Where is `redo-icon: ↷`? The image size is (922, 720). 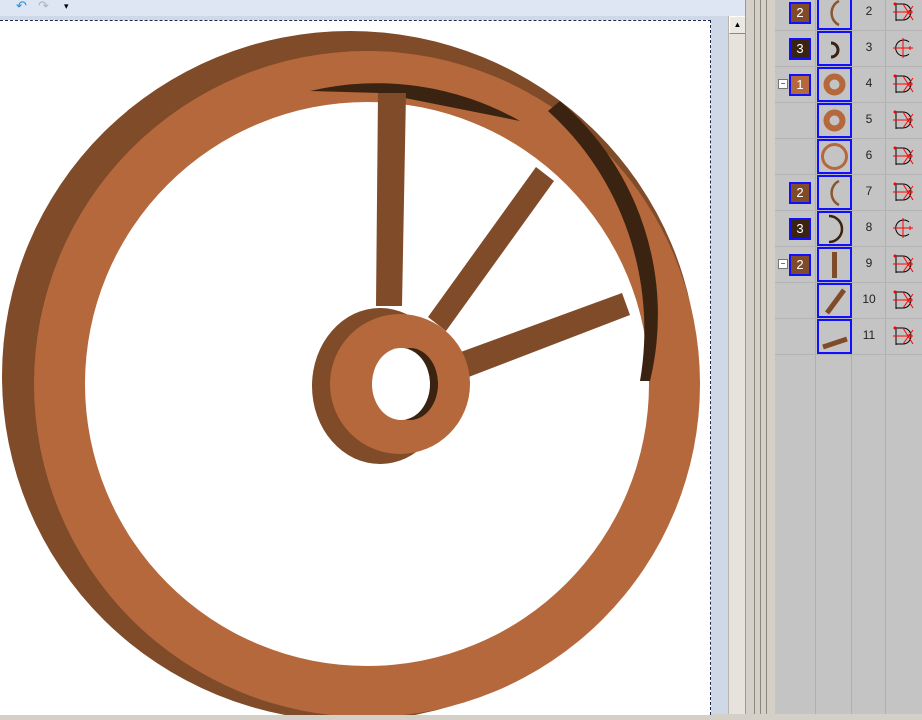 redo-icon: ↷ is located at coordinates (43, 6).